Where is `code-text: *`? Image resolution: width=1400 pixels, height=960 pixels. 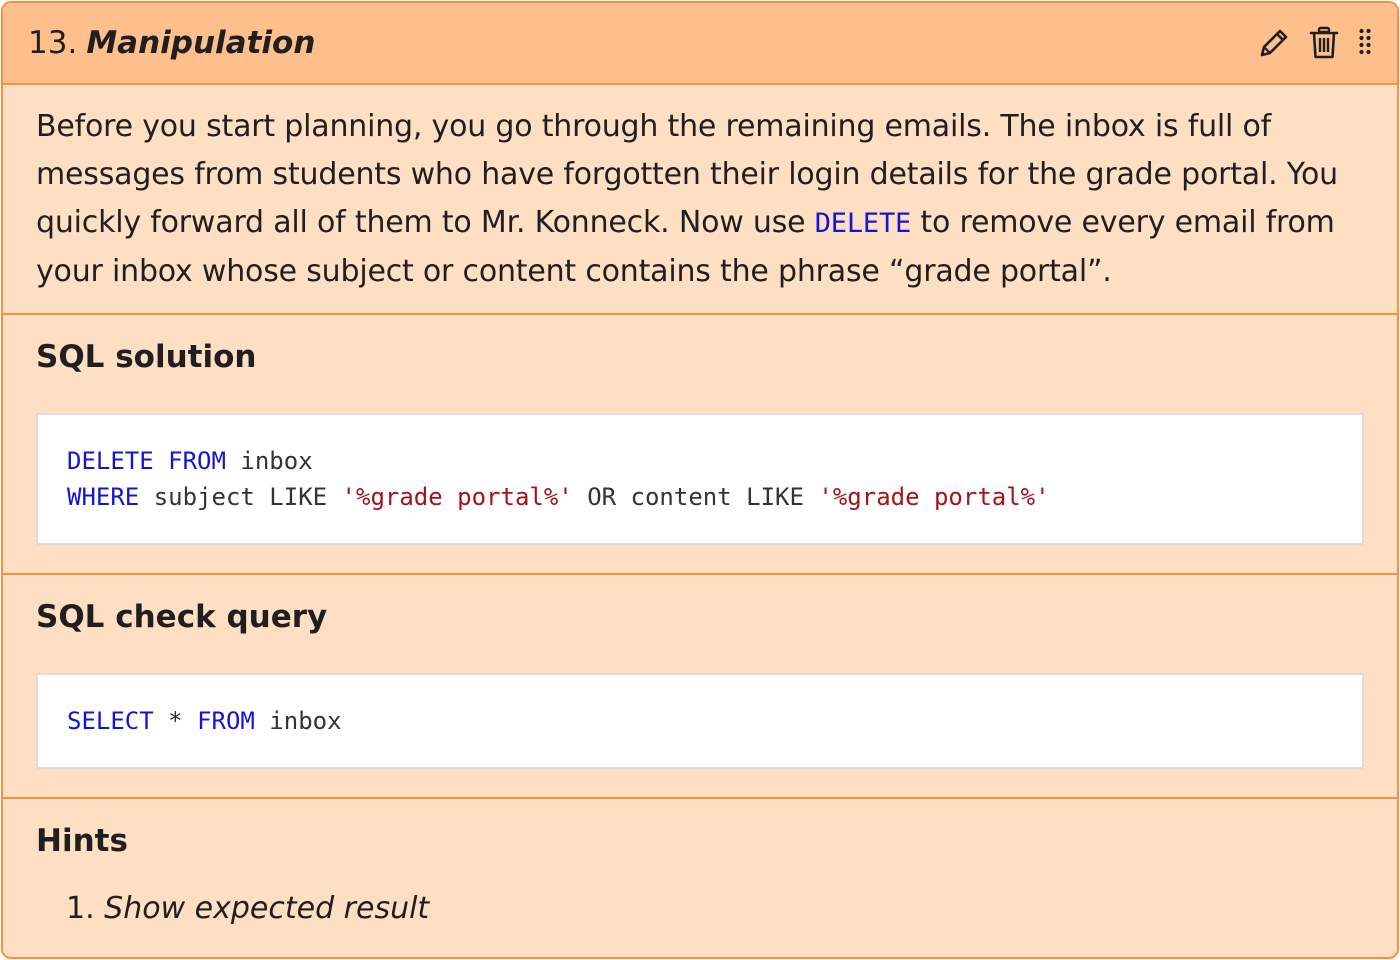
code-text: * is located at coordinates (175, 721).